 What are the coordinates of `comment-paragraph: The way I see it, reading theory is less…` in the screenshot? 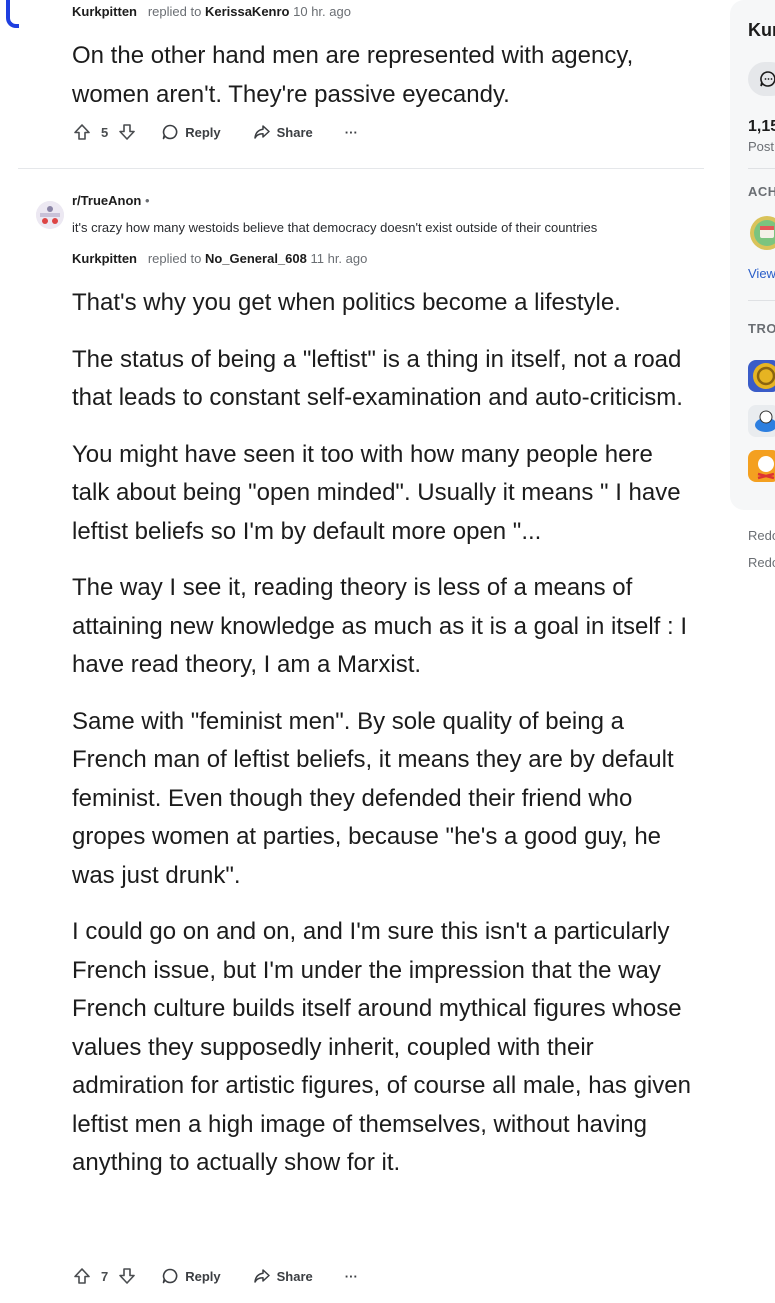 It's located at (379, 626).